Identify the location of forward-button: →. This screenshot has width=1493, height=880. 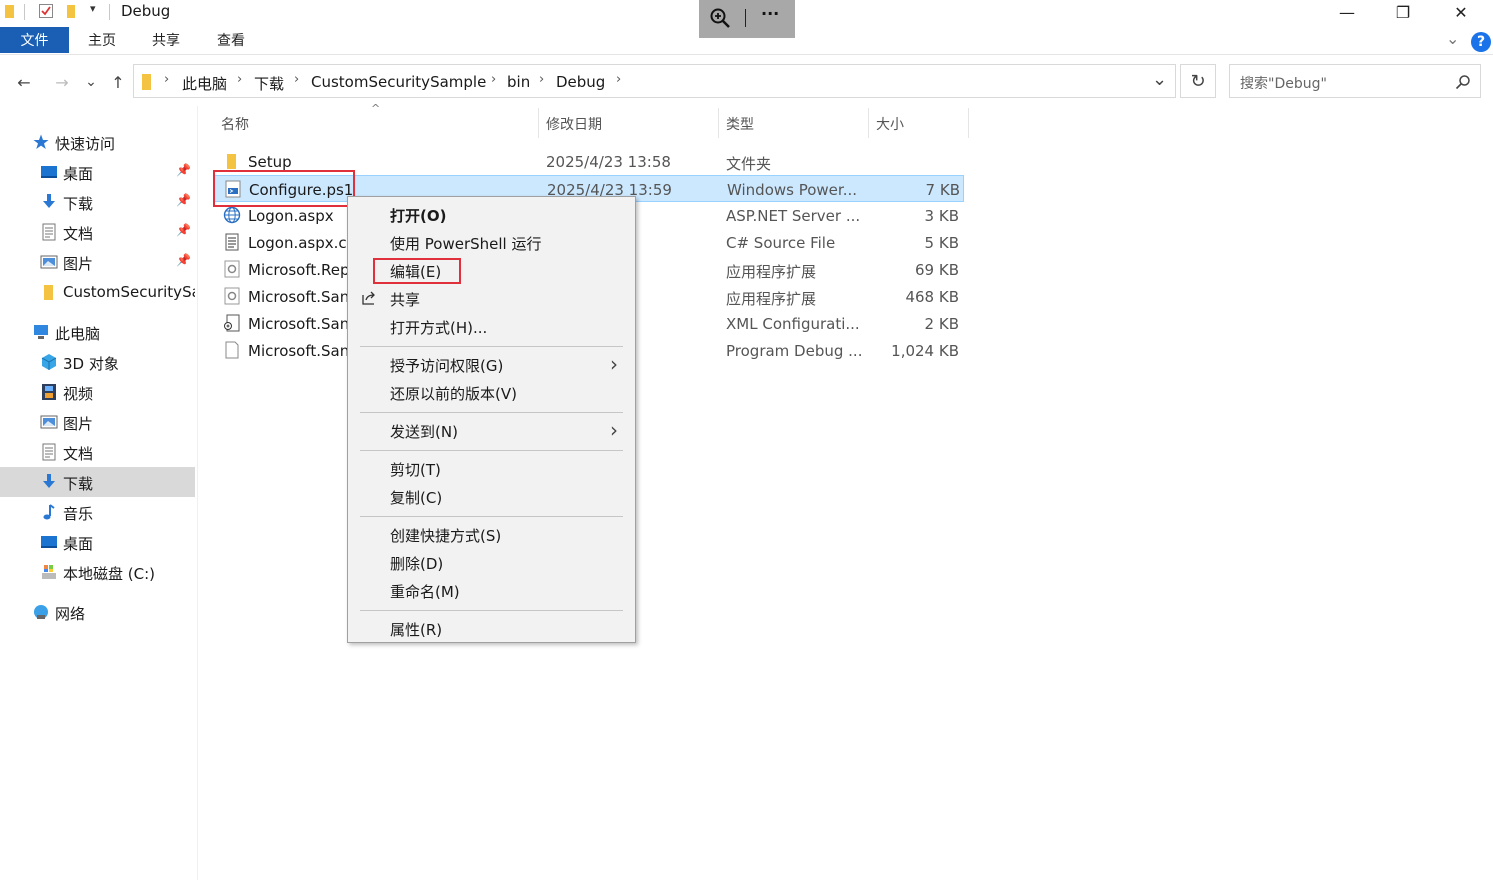
(62, 82).